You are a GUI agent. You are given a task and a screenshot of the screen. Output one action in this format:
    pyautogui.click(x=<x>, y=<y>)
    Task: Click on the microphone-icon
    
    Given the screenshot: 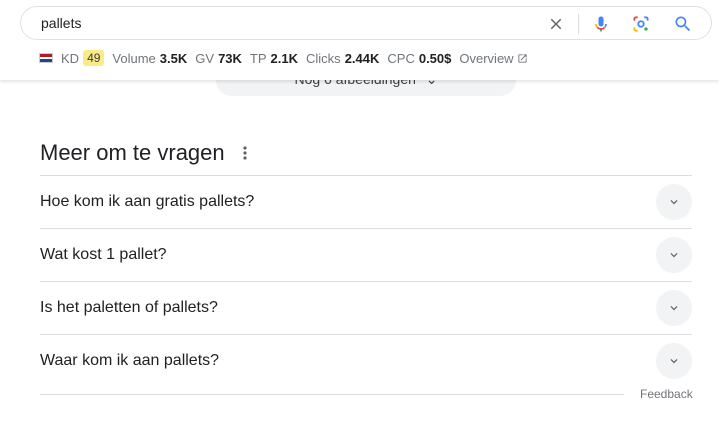 What is the action you would take?
    pyautogui.click(x=601, y=24)
    